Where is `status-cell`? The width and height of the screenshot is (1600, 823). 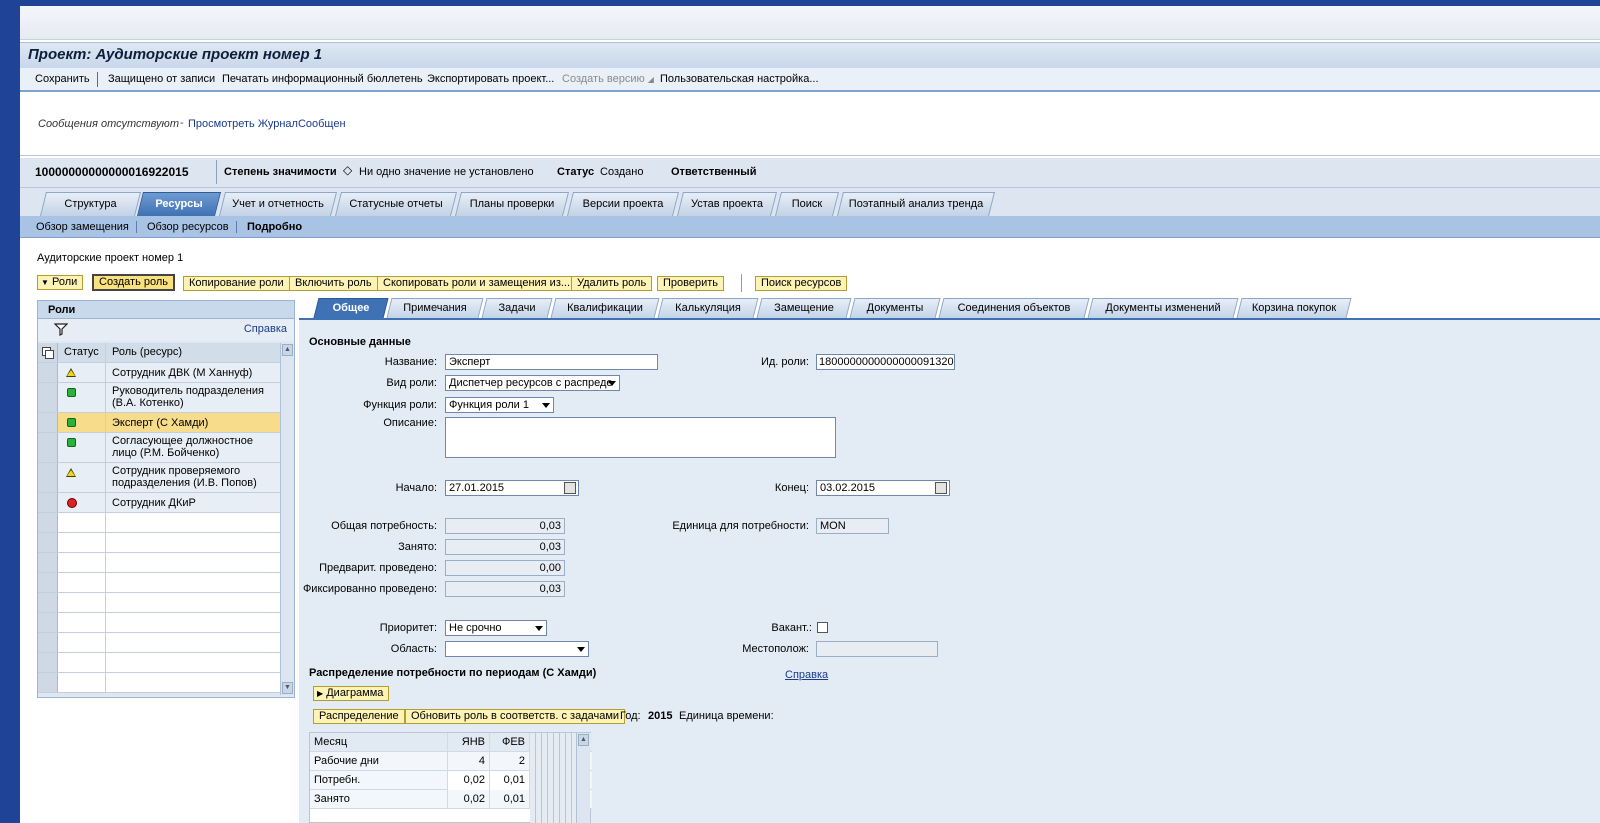
status-cell is located at coordinates (82, 682).